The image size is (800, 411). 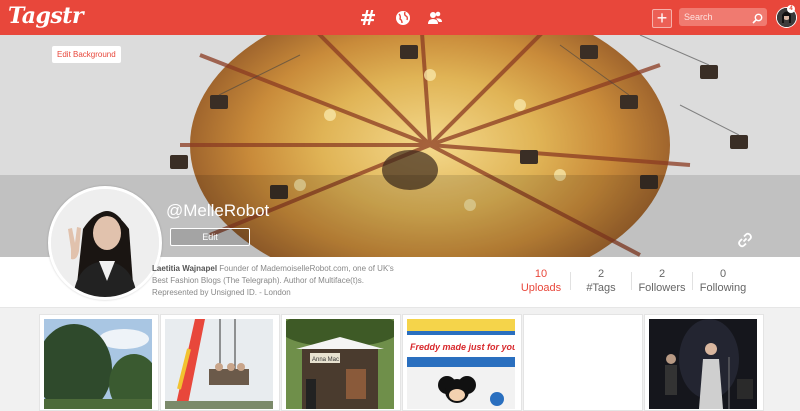 I want to click on stat-following: 0 Following, so click(x=723, y=281).